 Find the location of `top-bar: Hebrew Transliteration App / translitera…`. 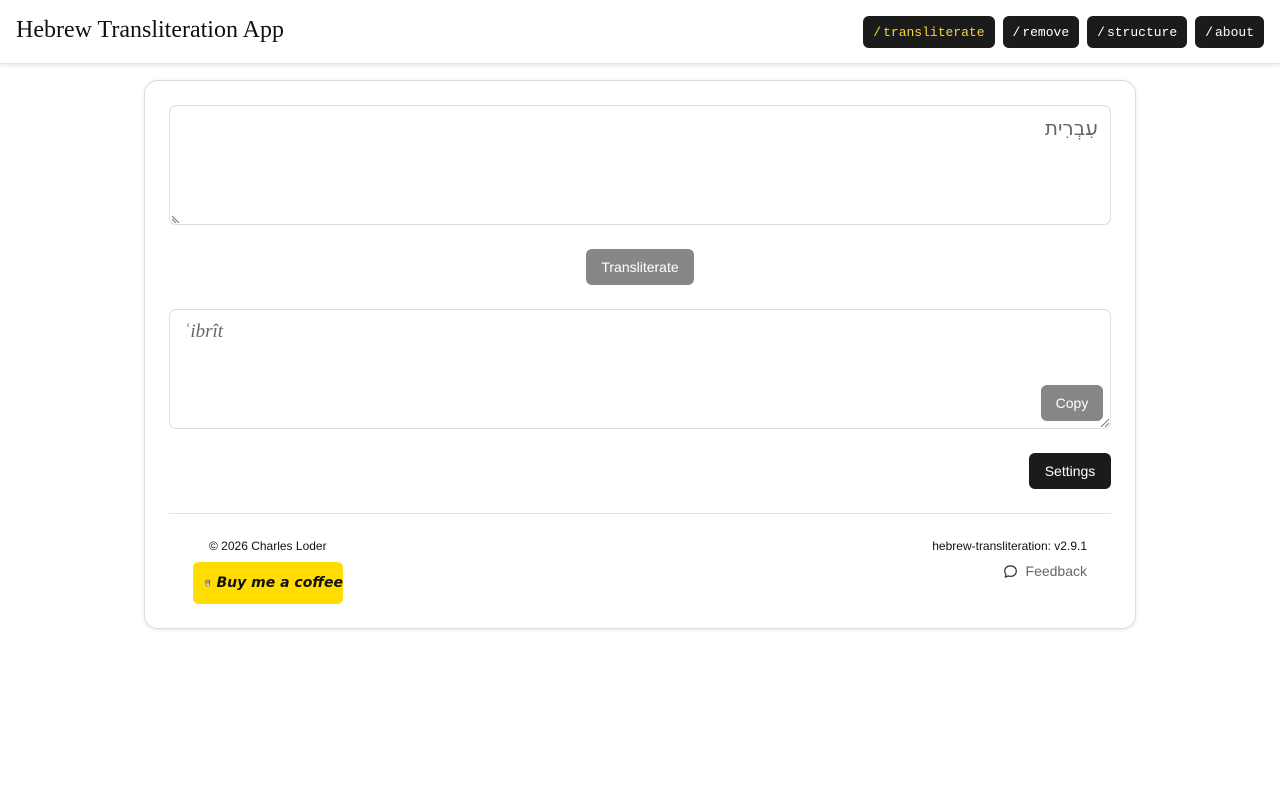

top-bar: Hebrew Transliteration App / translitera… is located at coordinates (640, 32).